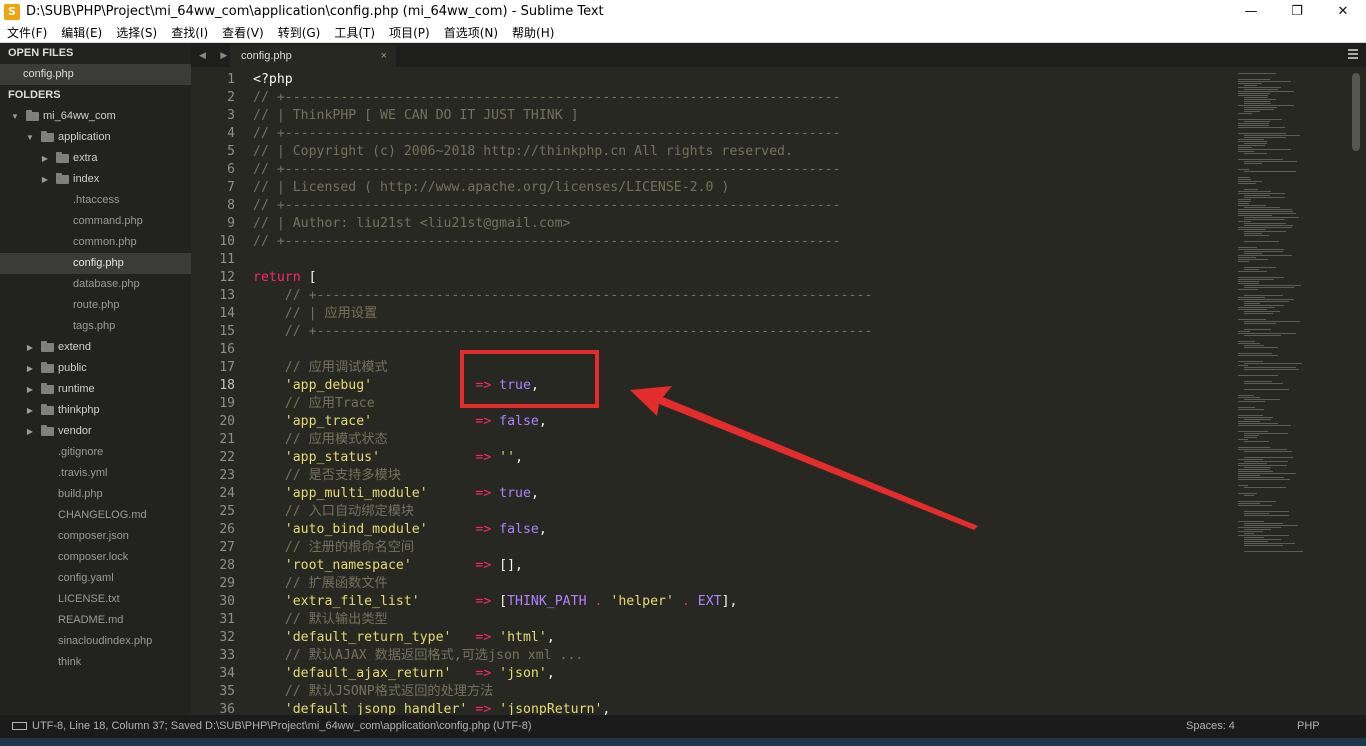  Describe the element at coordinates (95, 452) in the screenshot. I see `tree-item-file: .gitignore` at that location.